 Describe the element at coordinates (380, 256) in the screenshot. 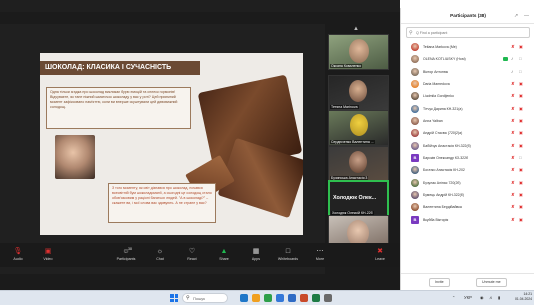

I see `leave-button: ✖ Leave` at that location.